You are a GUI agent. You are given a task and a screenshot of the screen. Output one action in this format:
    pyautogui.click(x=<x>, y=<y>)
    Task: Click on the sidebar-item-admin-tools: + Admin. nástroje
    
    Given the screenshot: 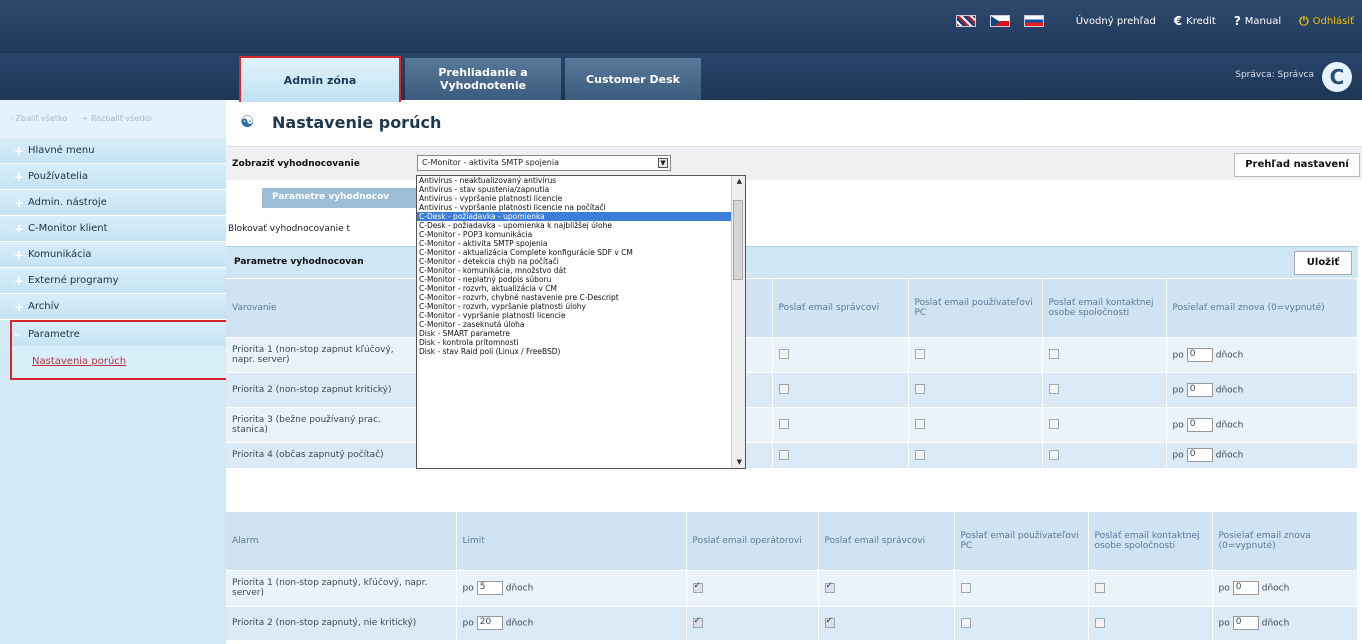 What is the action you would take?
    pyautogui.click(x=113, y=203)
    